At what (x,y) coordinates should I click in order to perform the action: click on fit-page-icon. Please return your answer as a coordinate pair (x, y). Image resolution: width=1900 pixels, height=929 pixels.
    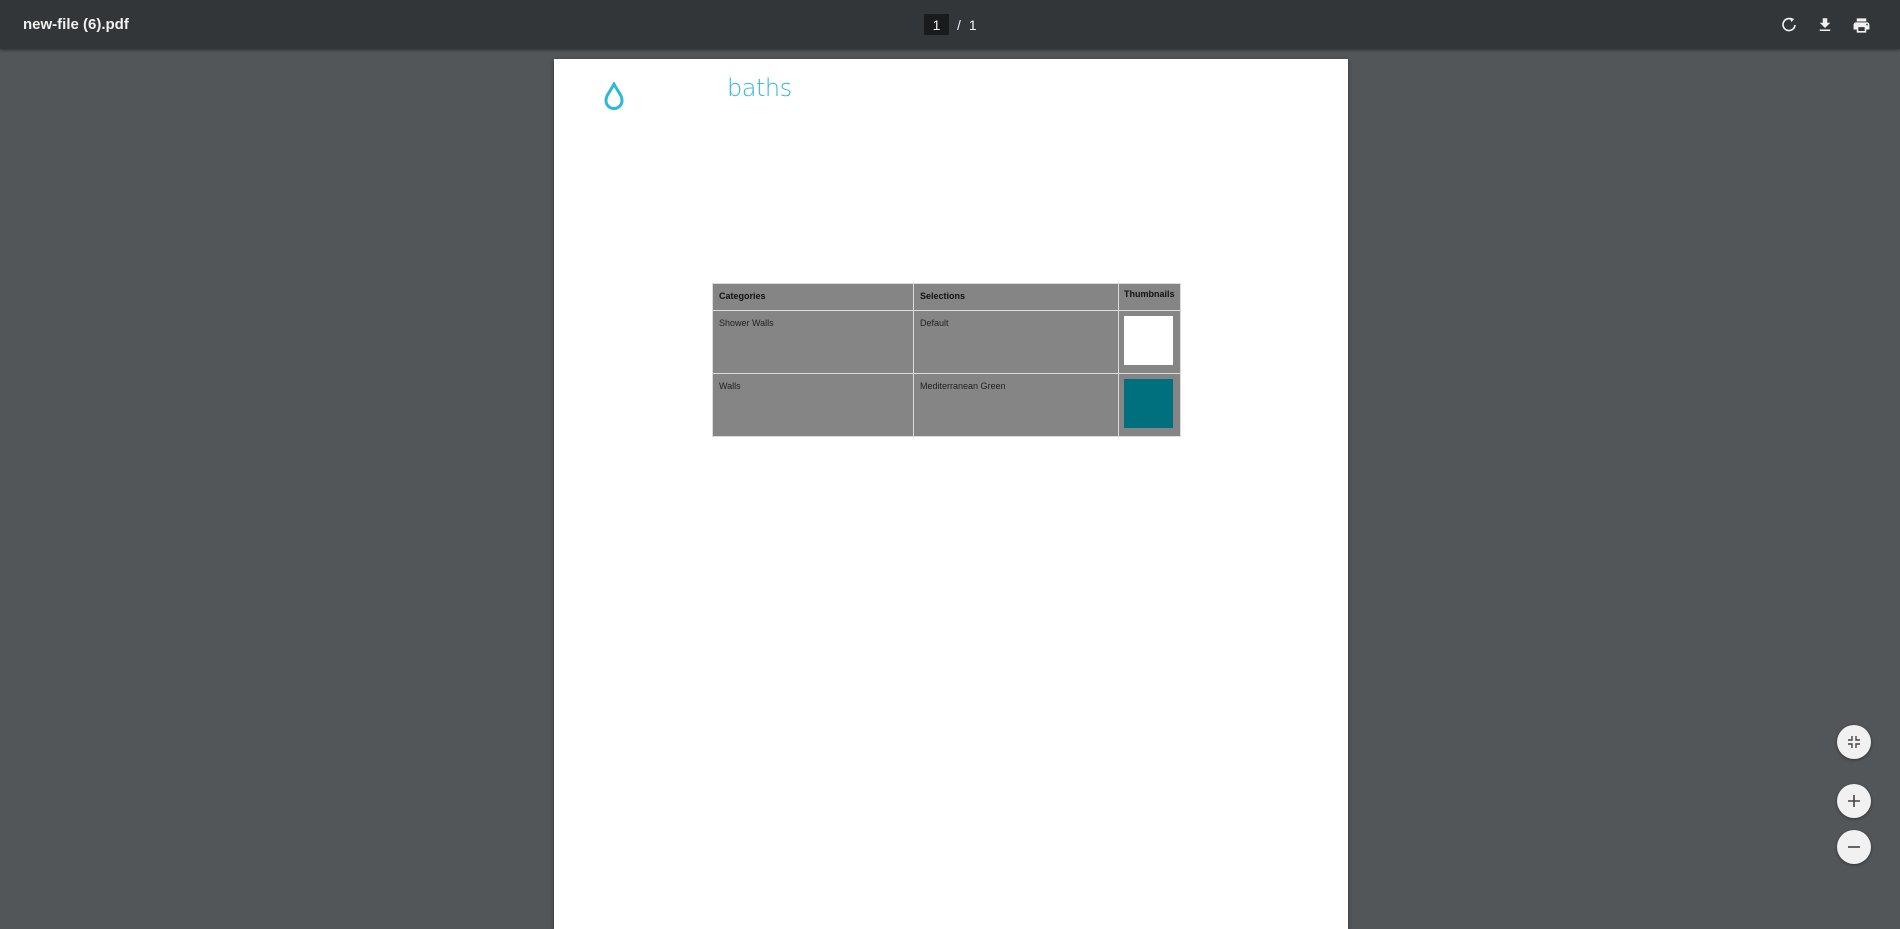
    Looking at the image, I should click on (1854, 742).